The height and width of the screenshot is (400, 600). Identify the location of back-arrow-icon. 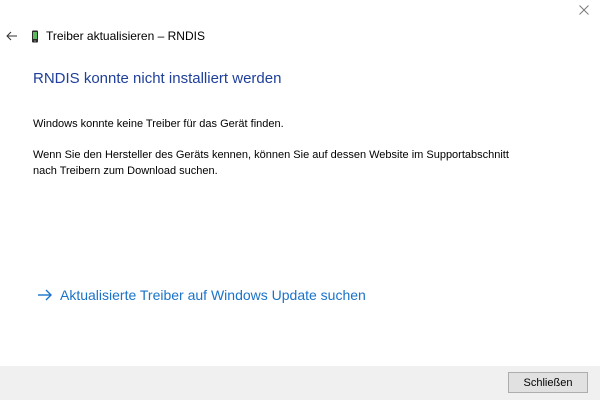
(11, 36).